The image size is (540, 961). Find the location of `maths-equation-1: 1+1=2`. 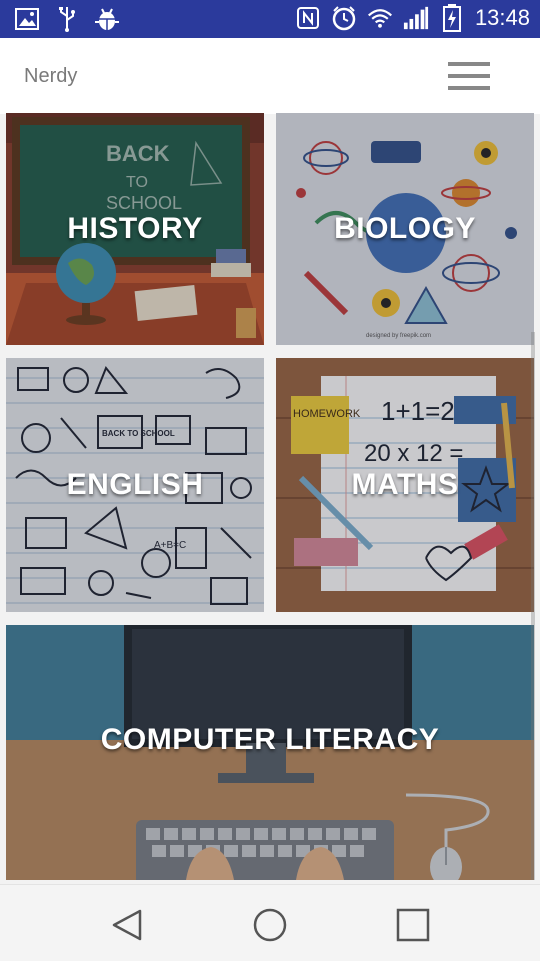

maths-equation-1: 1+1=2 is located at coordinates (418, 411).